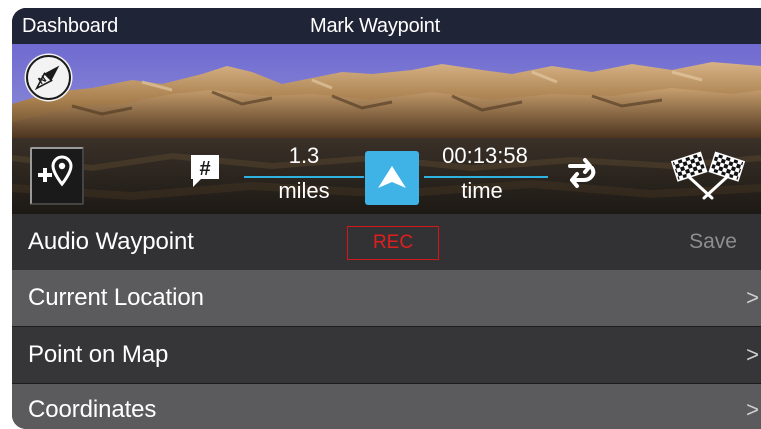 Image resolution: width=761 pixels, height=429 pixels. Describe the element at coordinates (485, 155) in the screenshot. I see `time-value: 00:13:58` at that location.